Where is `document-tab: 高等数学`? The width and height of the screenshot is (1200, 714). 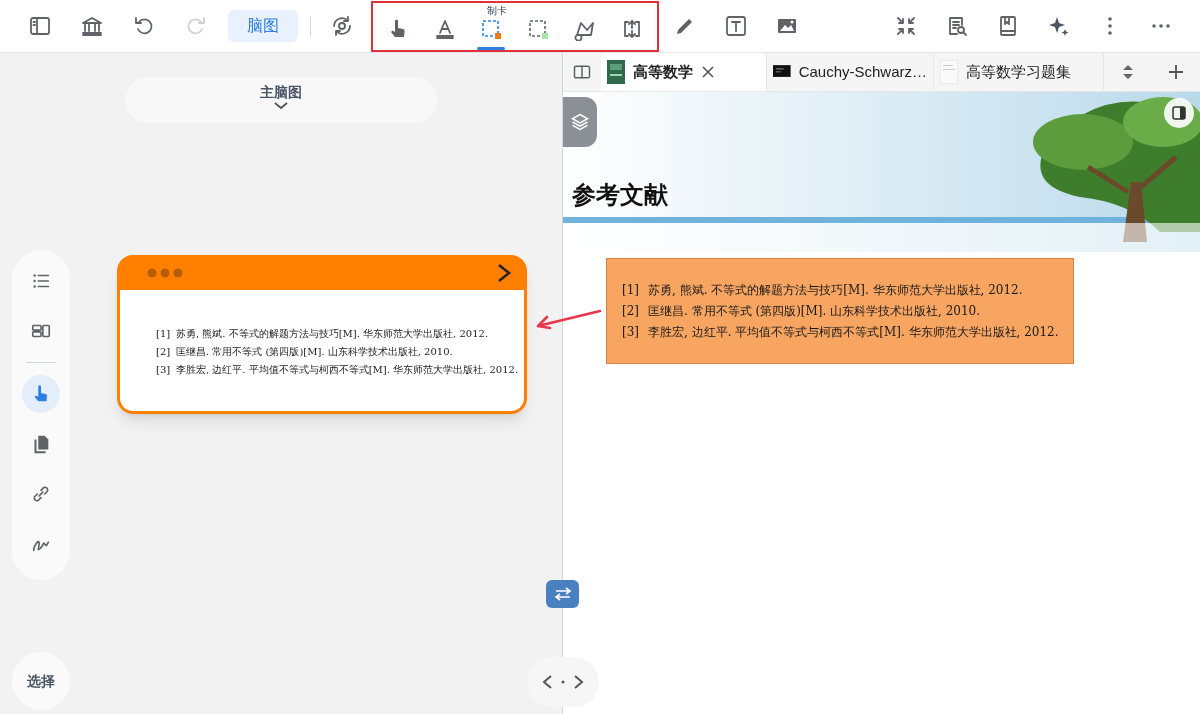 document-tab: 高等数学 is located at coordinates (683, 72).